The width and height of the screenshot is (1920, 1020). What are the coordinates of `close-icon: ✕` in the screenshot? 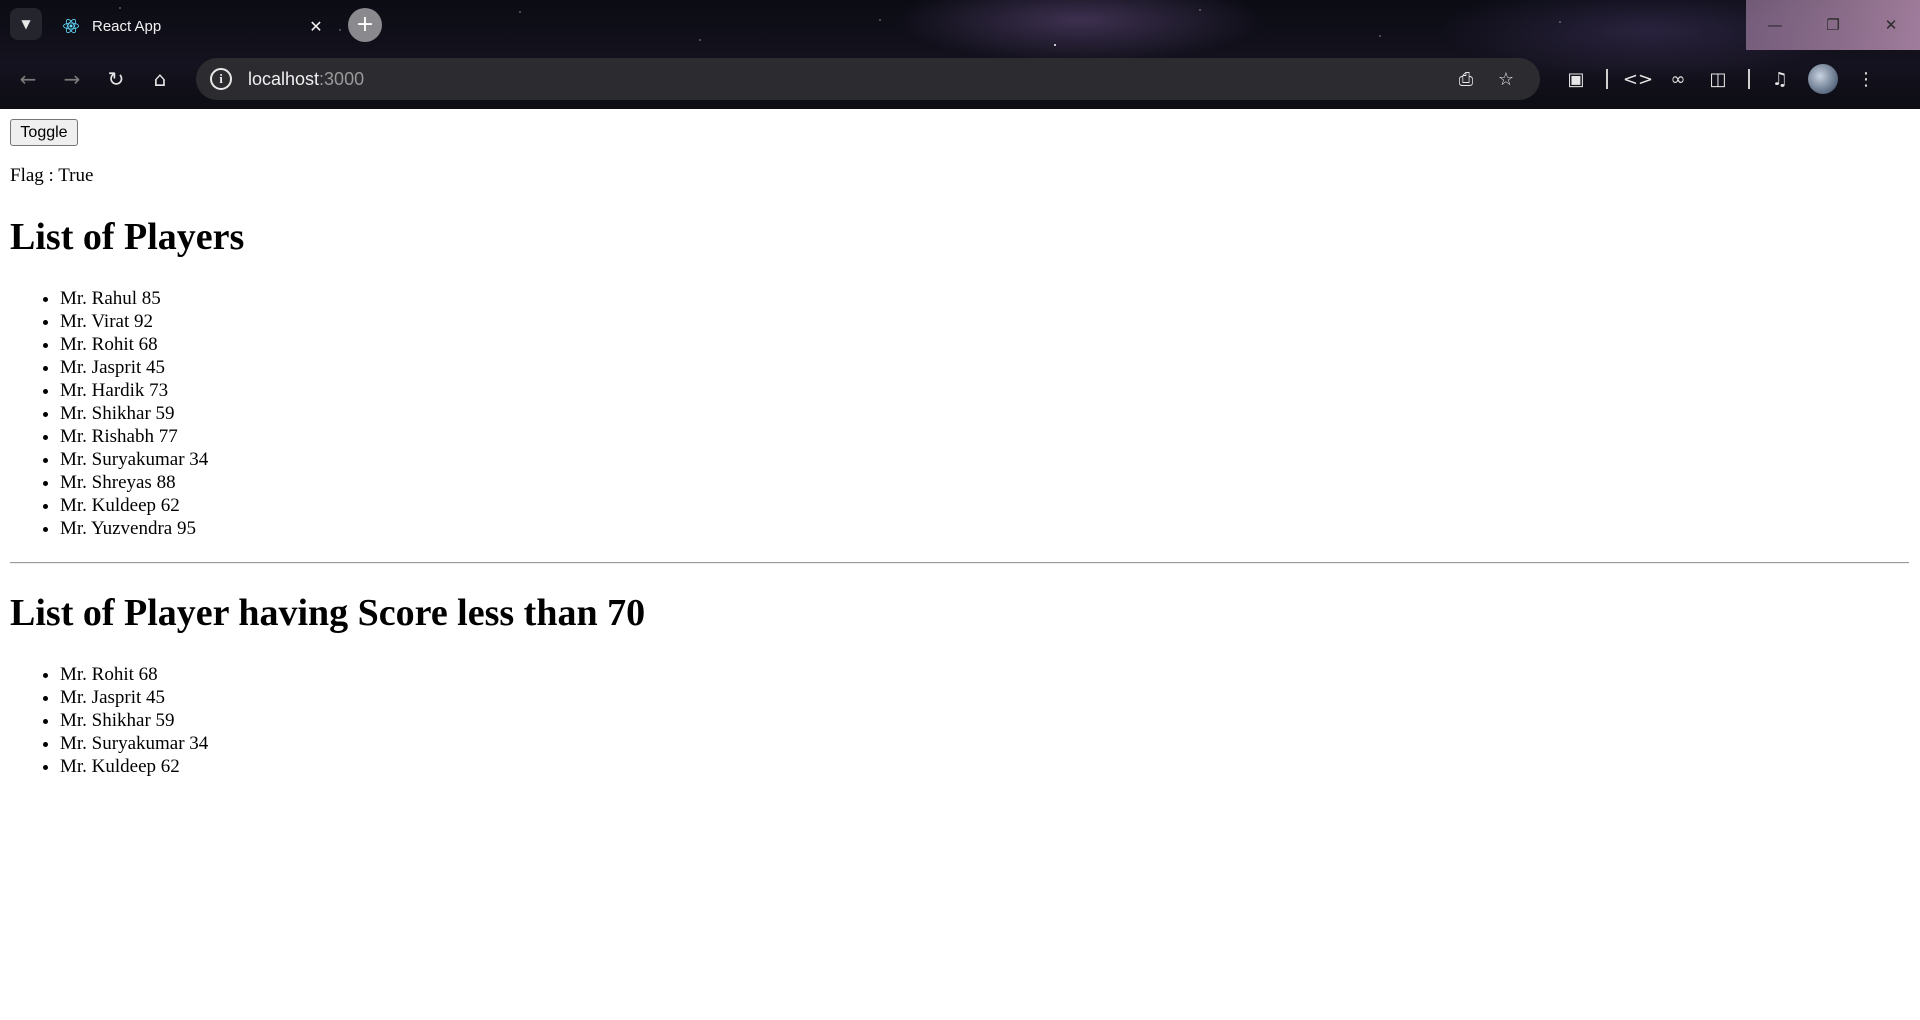 It's located at (316, 26).